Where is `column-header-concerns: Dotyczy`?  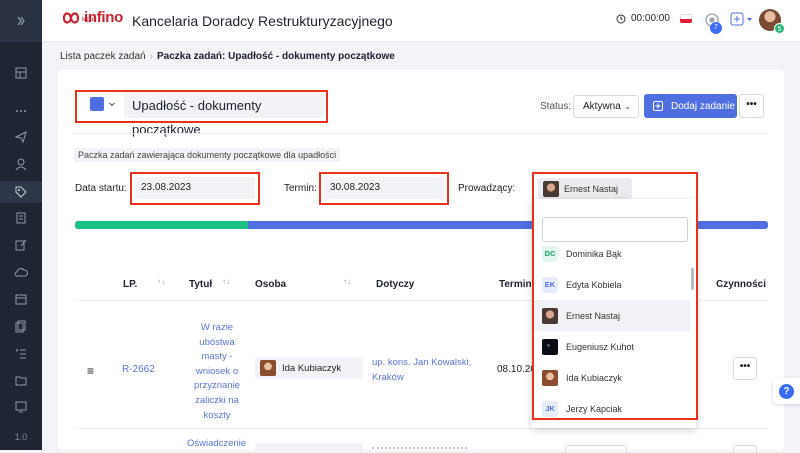
column-header-concerns: Dotyczy is located at coordinates (395, 284).